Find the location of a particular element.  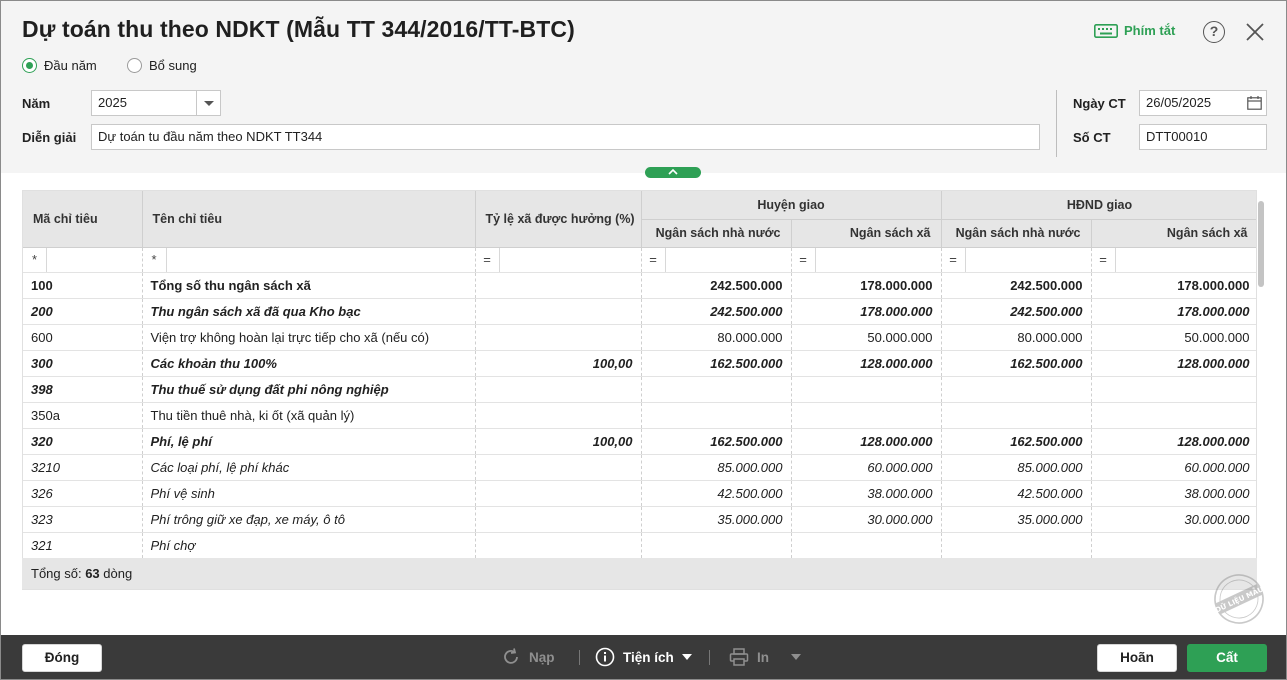

cell-hdnd-state: 85.000.000 is located at coordinates (1016, 467).